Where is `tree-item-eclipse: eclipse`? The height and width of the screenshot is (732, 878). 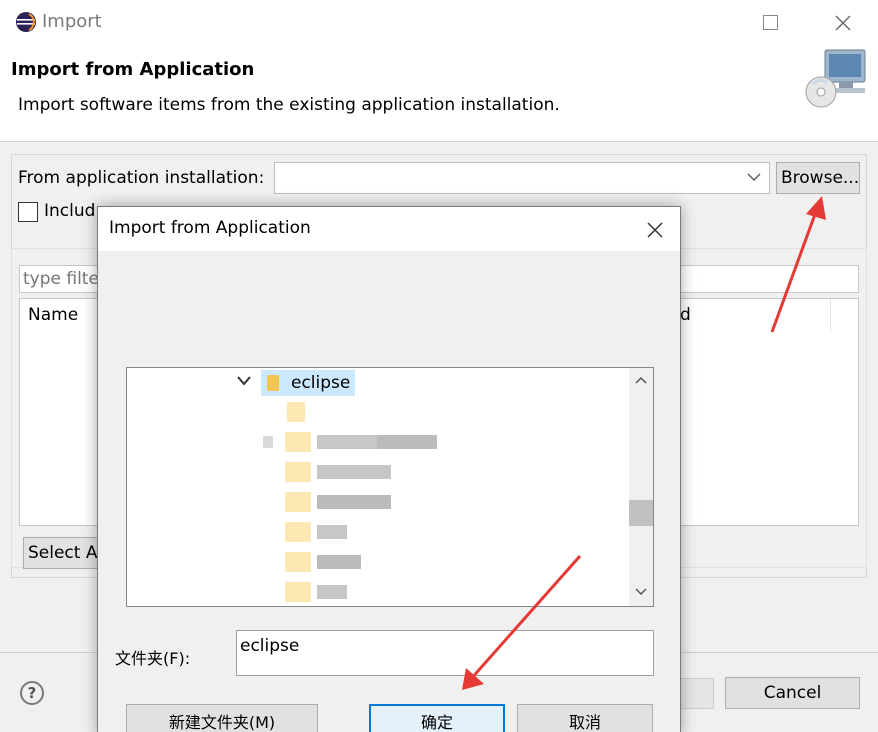 tree-item-eclipse: eclipse is located at coordinates (308, 383).